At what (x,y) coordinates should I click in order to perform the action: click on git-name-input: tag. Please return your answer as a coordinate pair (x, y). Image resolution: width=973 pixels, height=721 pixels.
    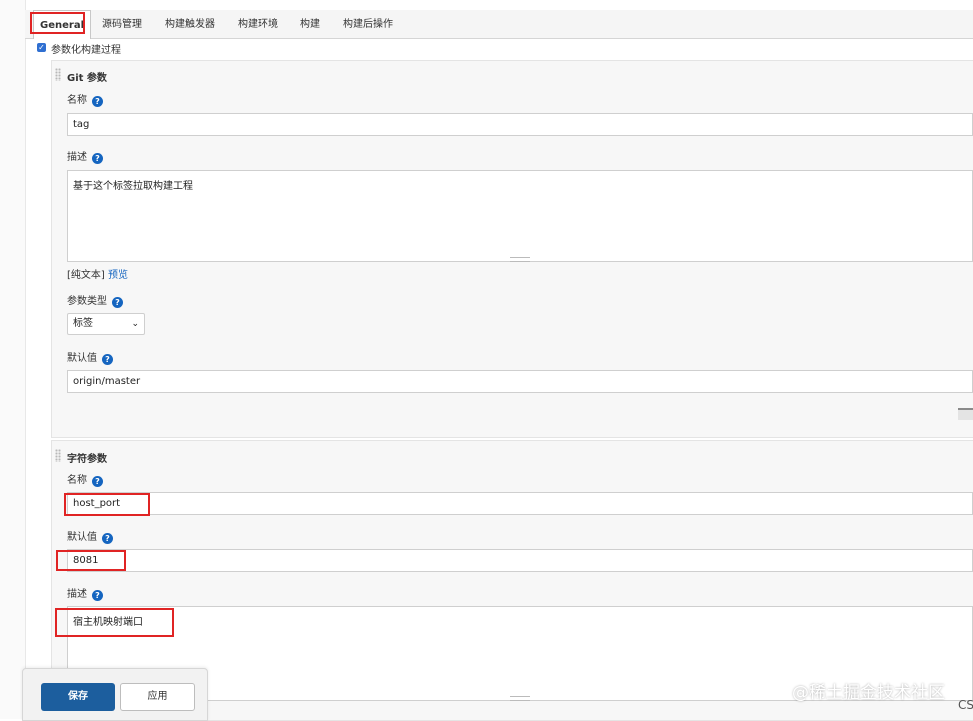
    Looking at the image, I should click on (520, 124).